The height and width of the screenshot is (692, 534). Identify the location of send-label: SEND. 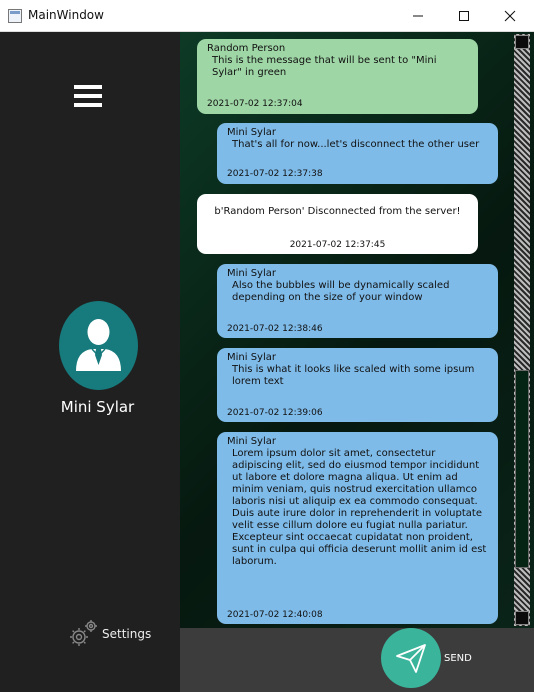
(458, 658).